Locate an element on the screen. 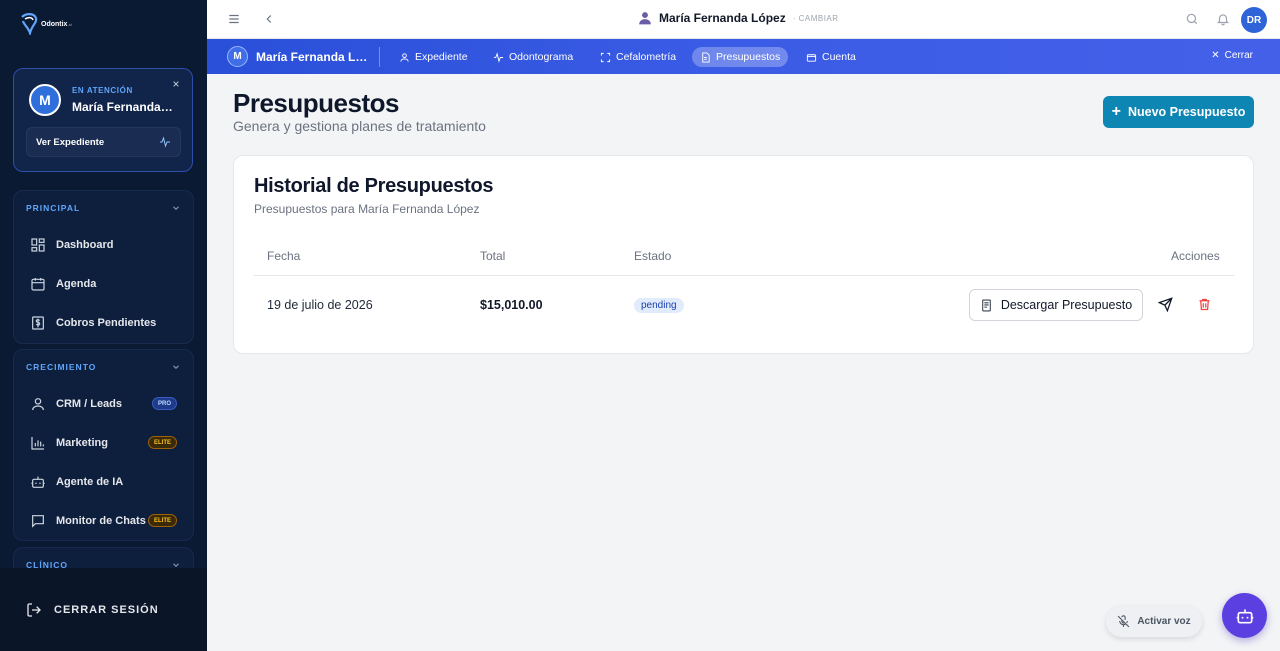 The image size is (1280, 651). column-header-fecha: Fecha is located at coordinates (284, 256).